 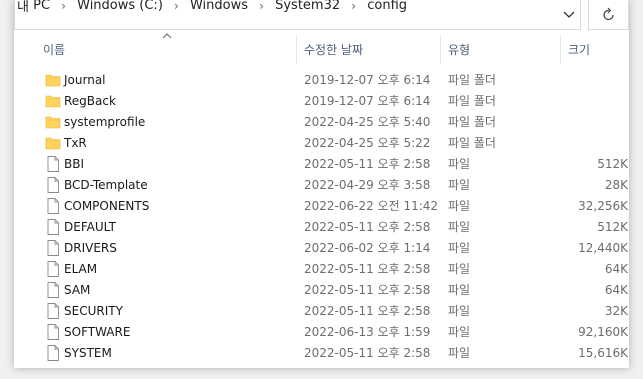 What do you see at coordinates (90, 227) in the screenshot?
I see `file-name: DEFAULT` at bounding box center [90, 227].